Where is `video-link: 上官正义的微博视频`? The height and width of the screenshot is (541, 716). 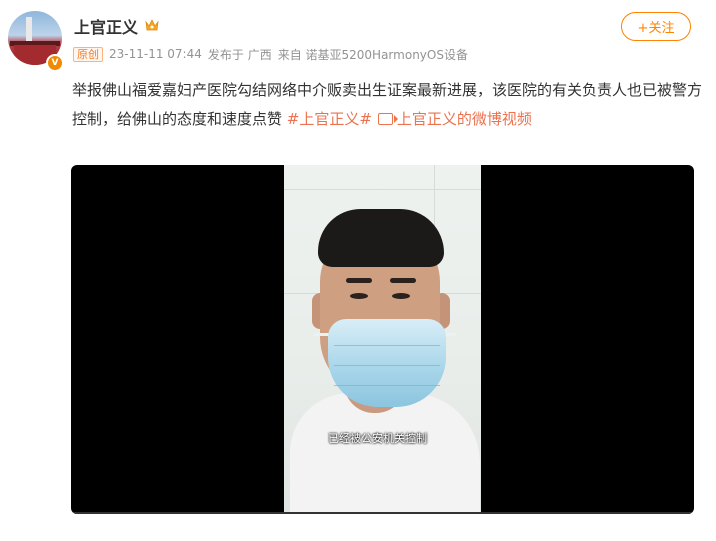
video-link: 上官正义的微博视频 is located at coordinates (464, 119).